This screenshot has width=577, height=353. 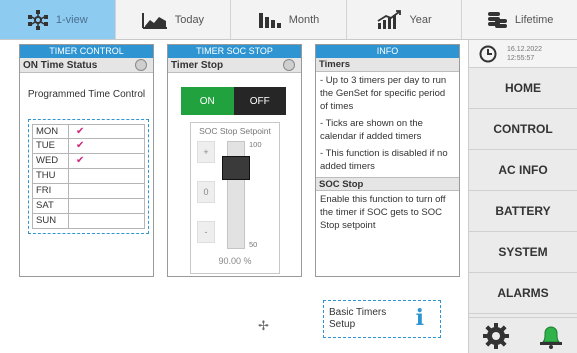 What do you see at coordinates (358, 312) in the screenshot?
I see `basic-timers-setup-line1: Basic Timers` at bounding box center [358, 312].